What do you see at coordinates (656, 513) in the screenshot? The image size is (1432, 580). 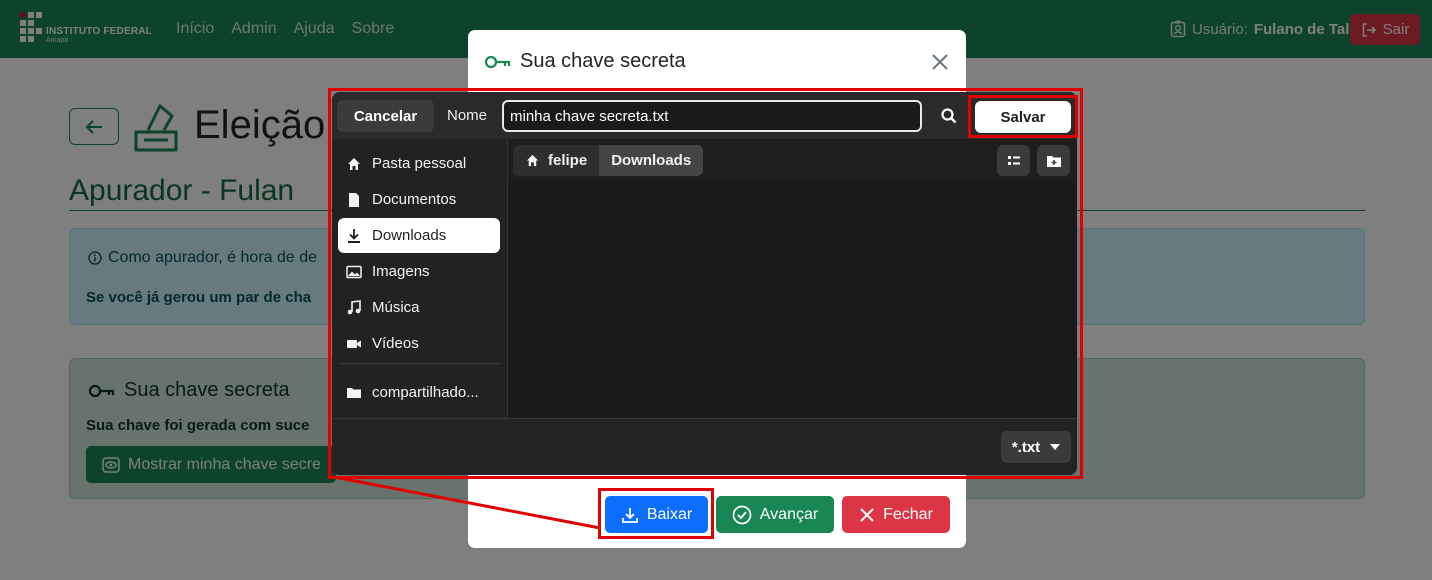 I see `download-highlight-box` at bounding box center [656, 513].